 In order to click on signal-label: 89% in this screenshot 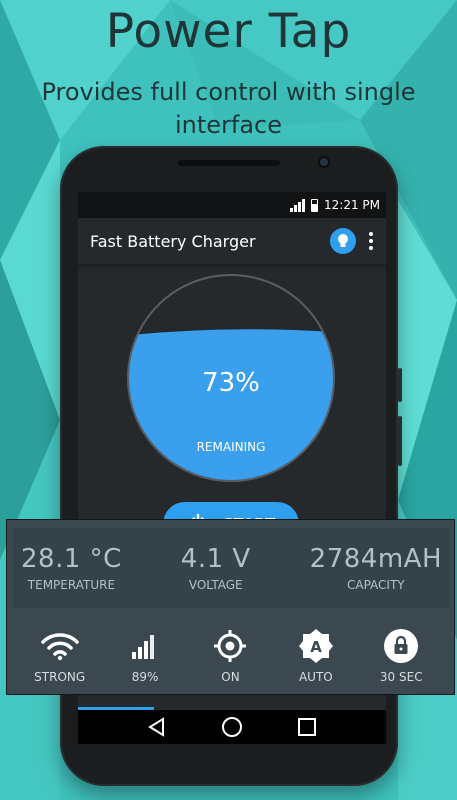, I will do `click(145, 677)`.